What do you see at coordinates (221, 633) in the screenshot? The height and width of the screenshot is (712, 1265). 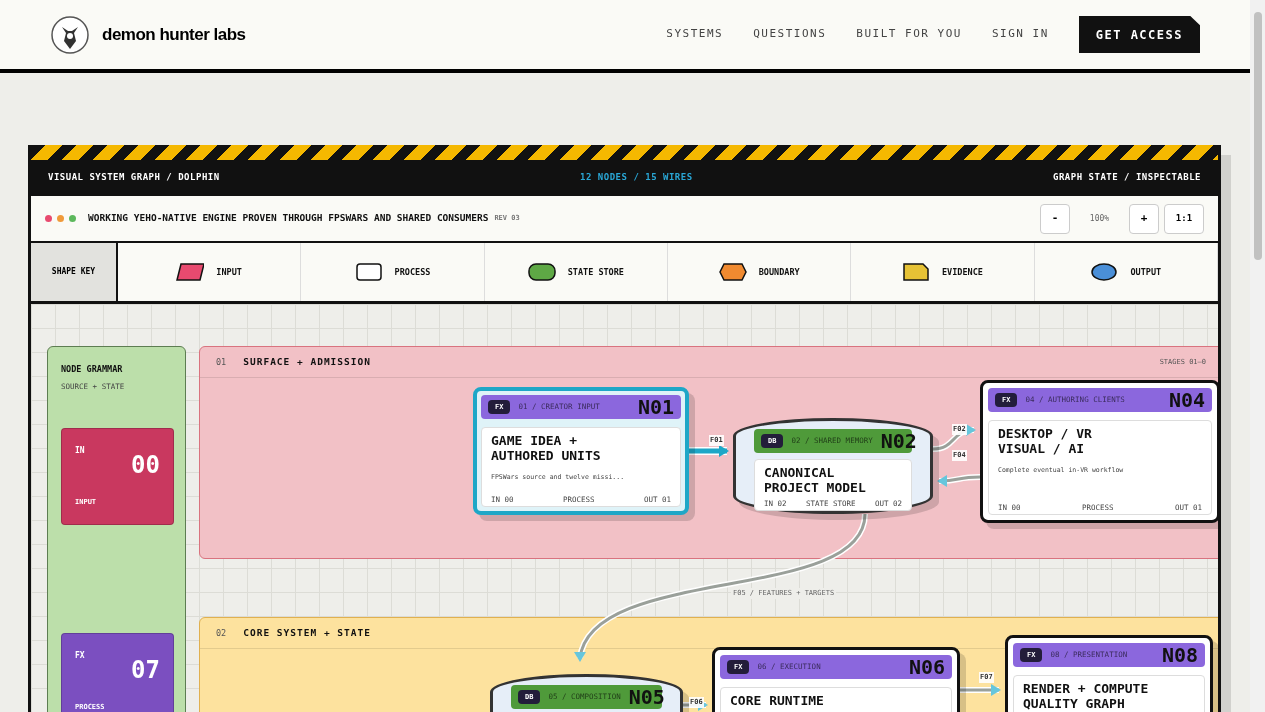 I see `stage-number: 02` at bounding box center [221, 633].